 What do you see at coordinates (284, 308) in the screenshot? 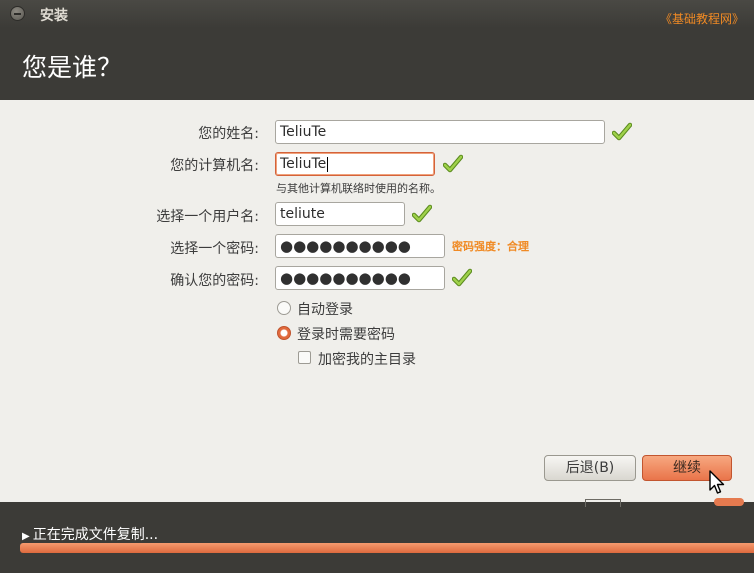
I see `auto-login-radio` at bounding box center [284, 308].